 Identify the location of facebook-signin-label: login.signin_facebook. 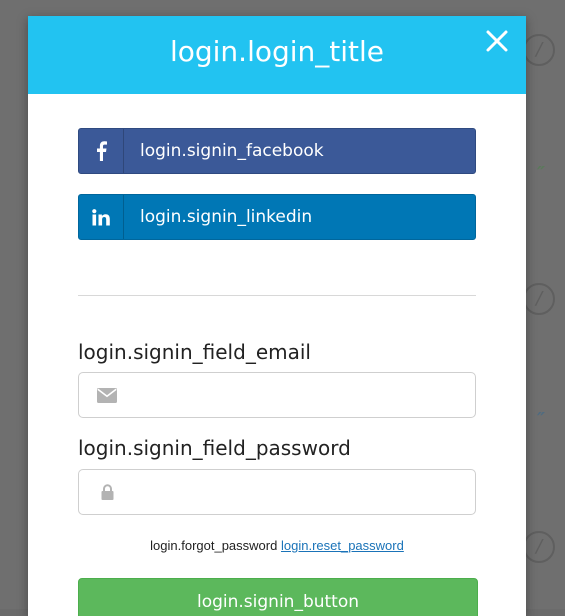
(232, 151).